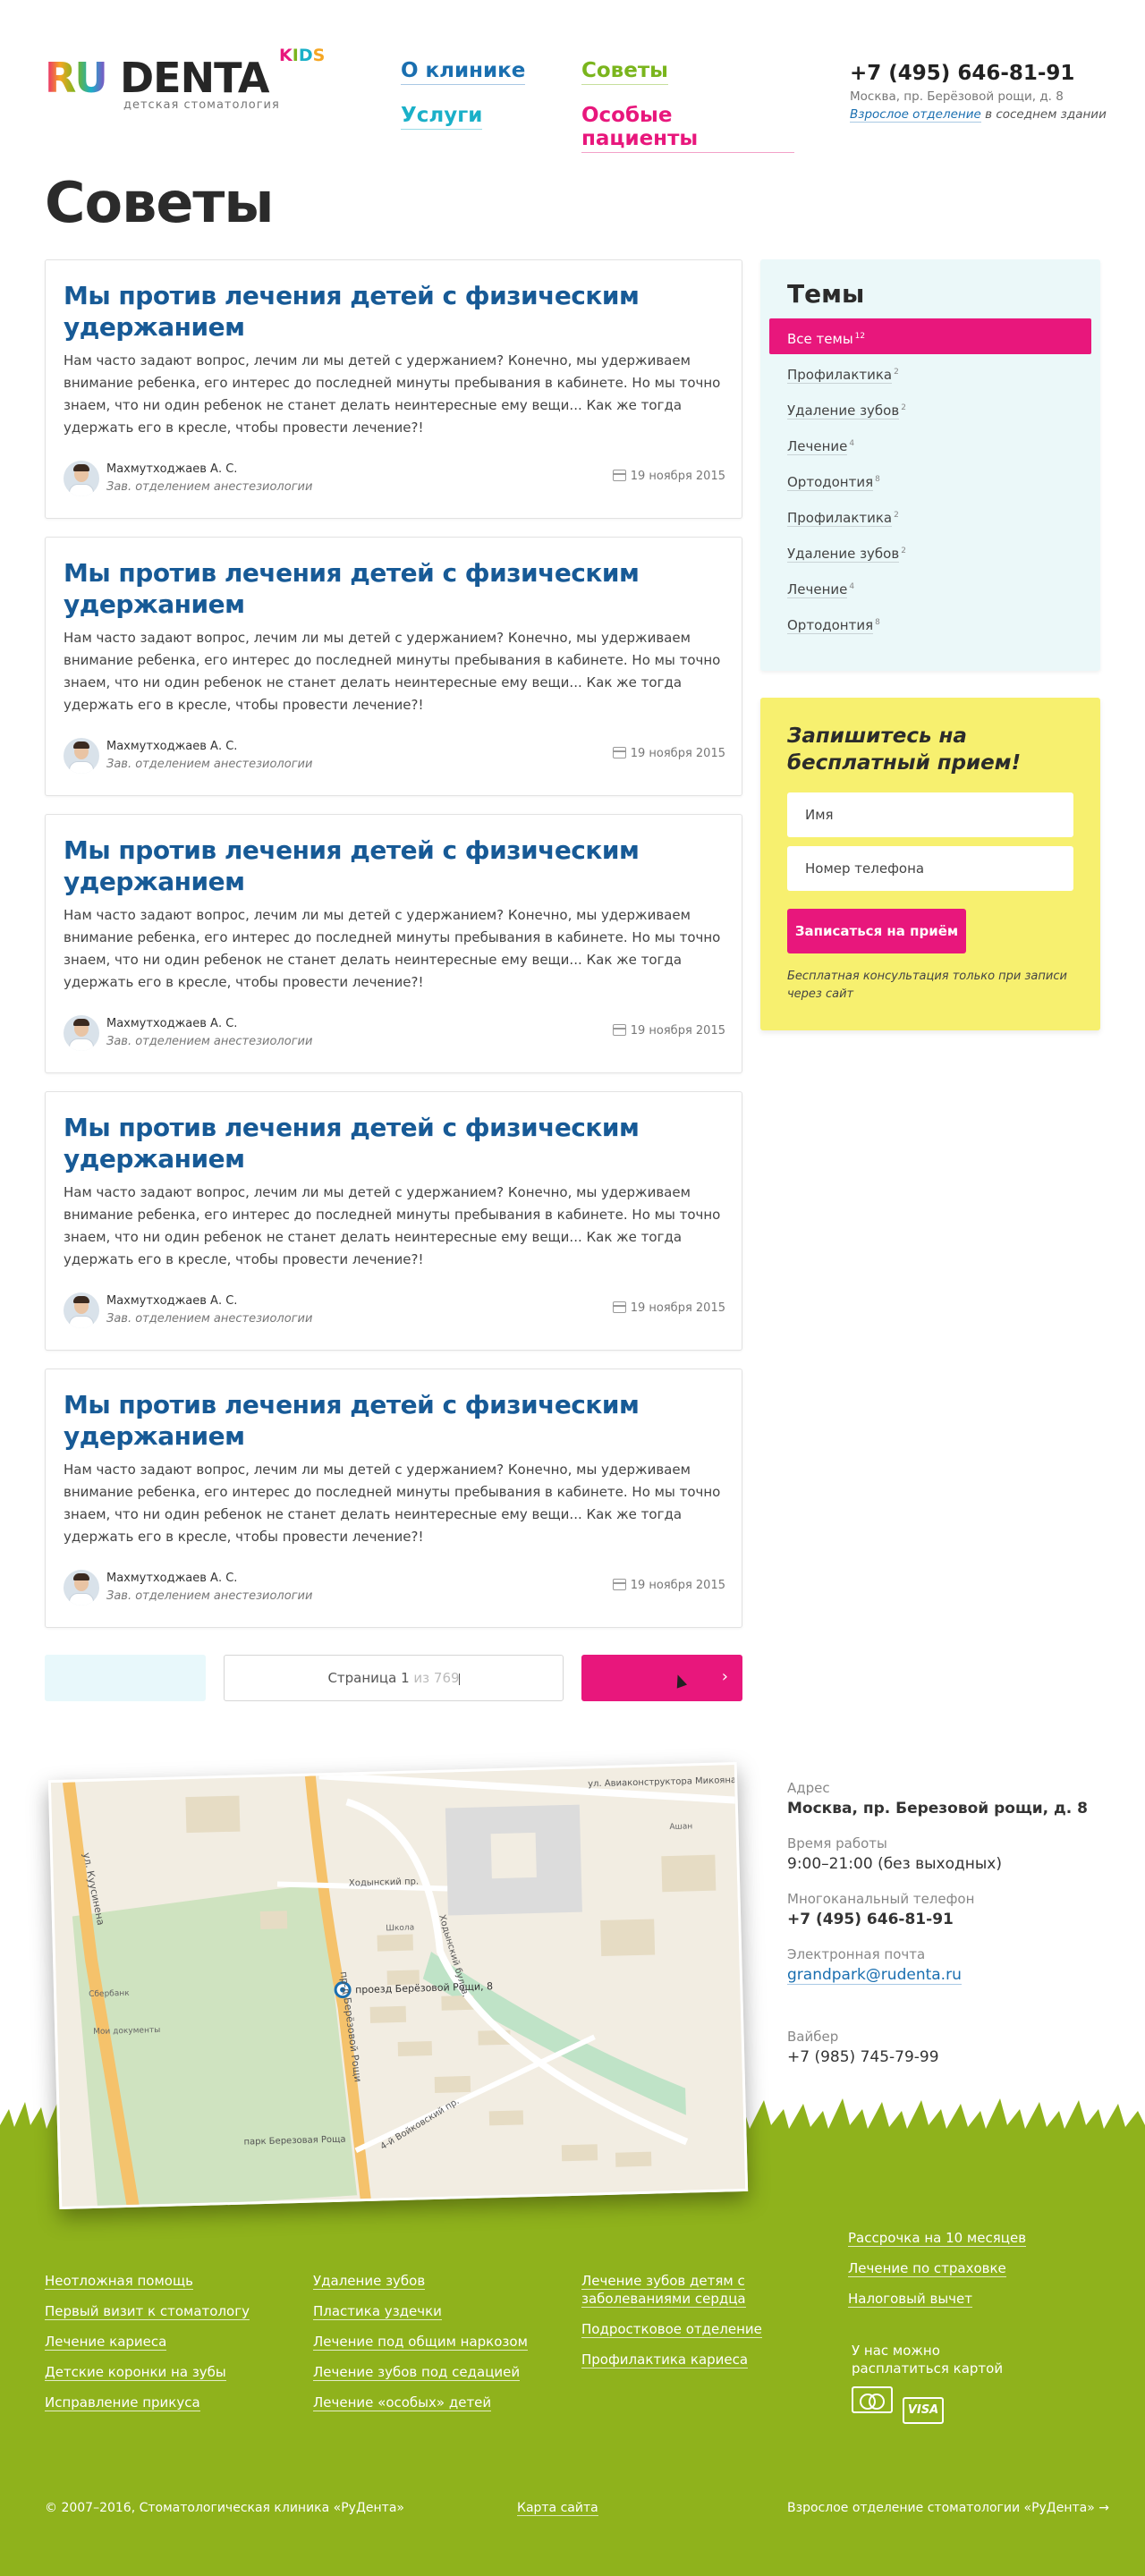  Describe the element at coordinates (442, 117) in the screenshot. I see `nav-services: Услуги` at that location.